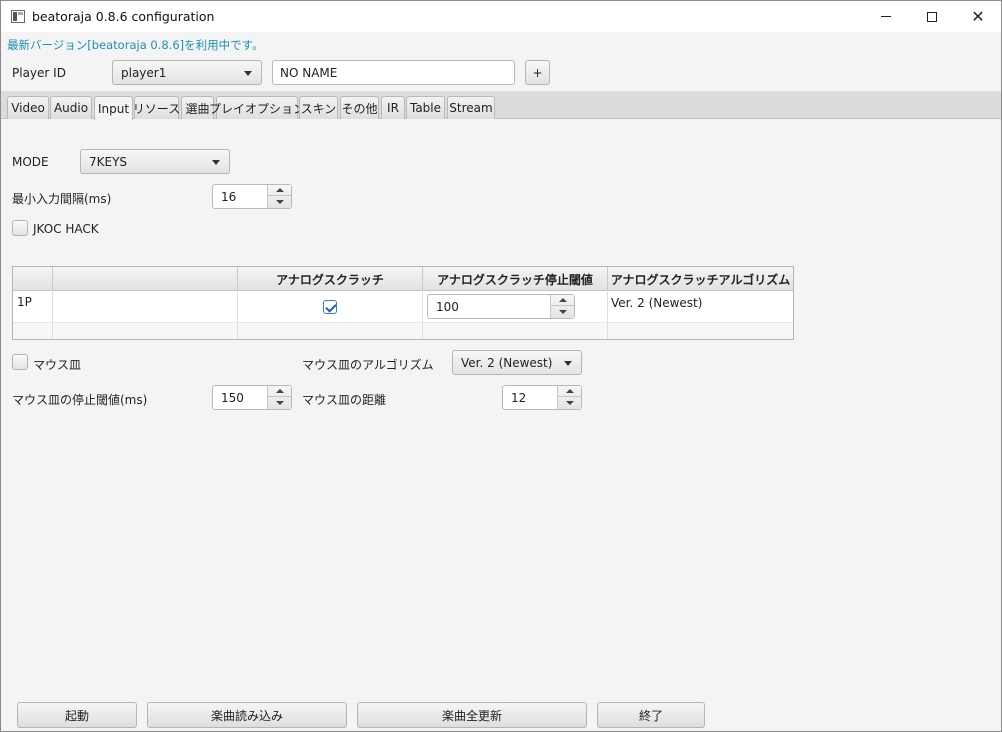  I want to click on tab-audio: Audio, so click(71, 107).